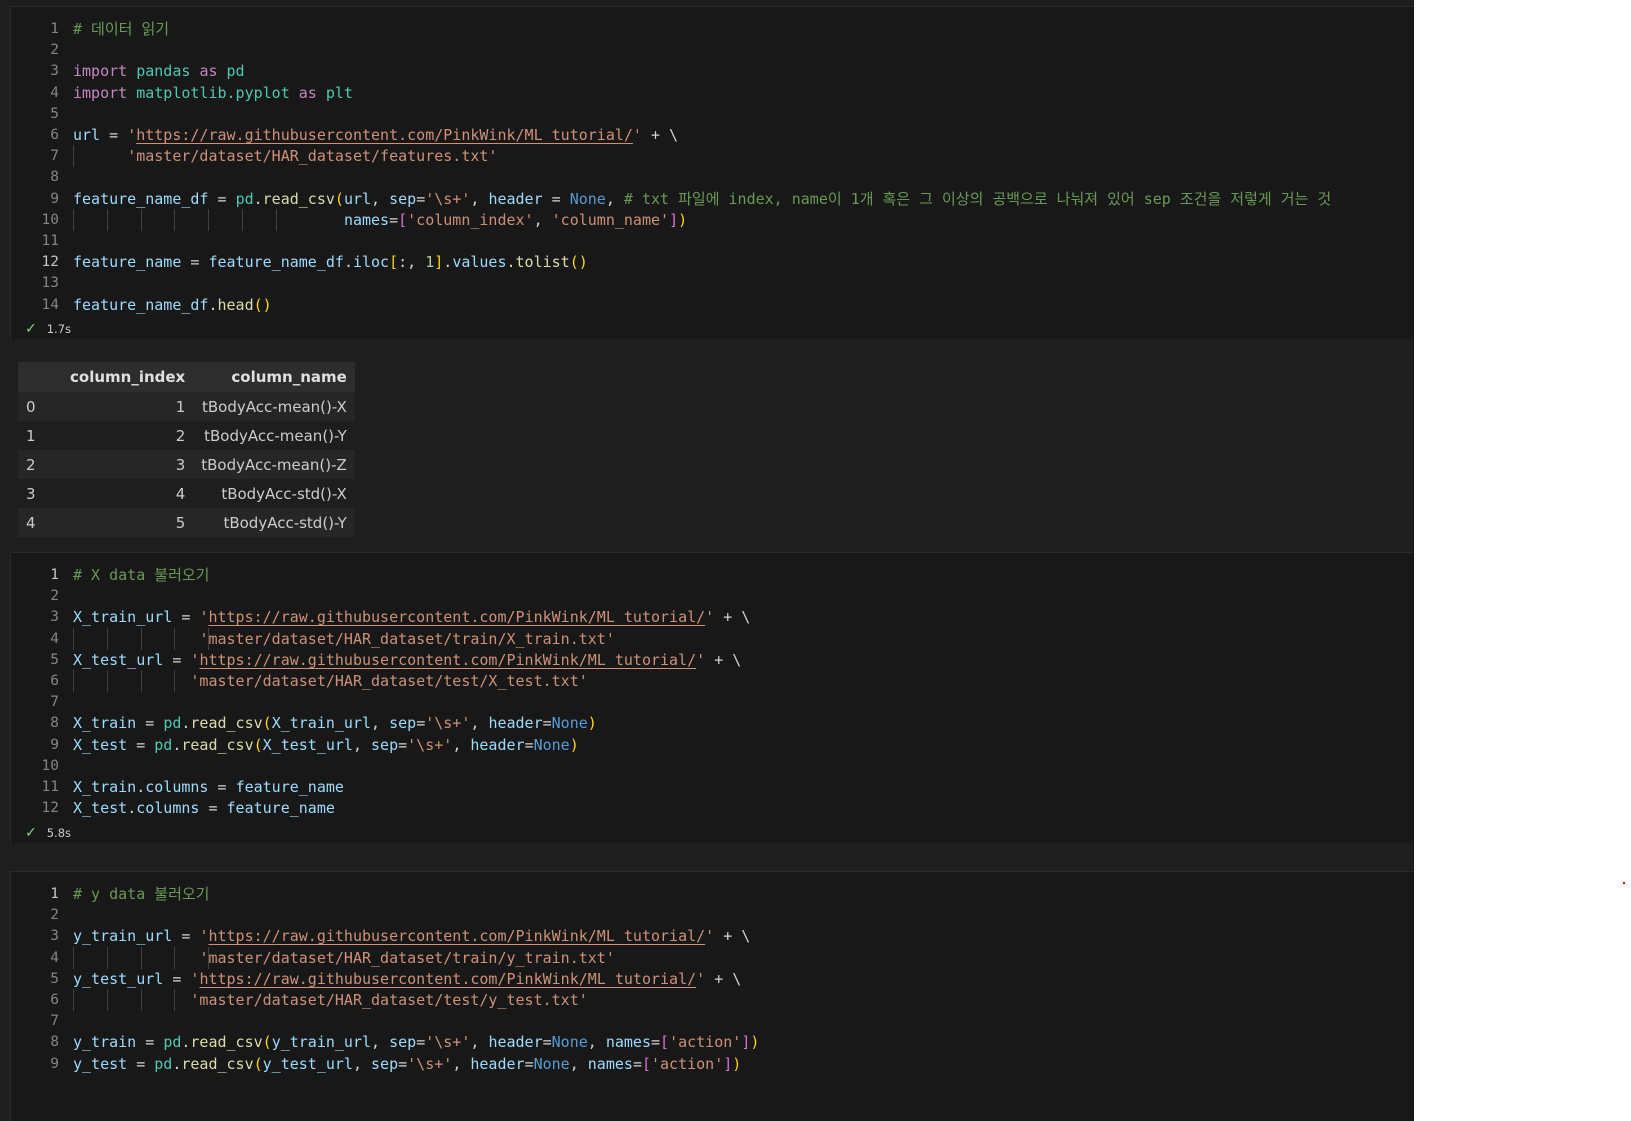 This screenshot has height=1121, width=1631. What do you see at coordinates (54, 156) in the screenshot?
I see `line-number: 7` at bounding box center [54, 156].